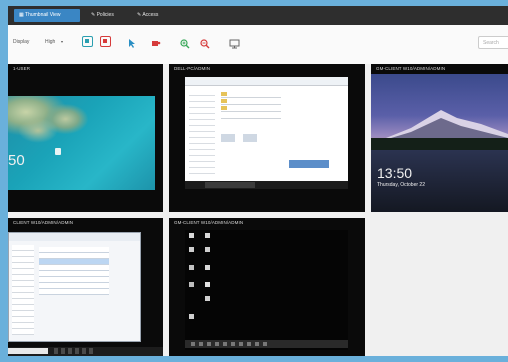 This screenshot has width=508, height=362. I want to click on tab-access: ✎ Access, so click(152, 15).